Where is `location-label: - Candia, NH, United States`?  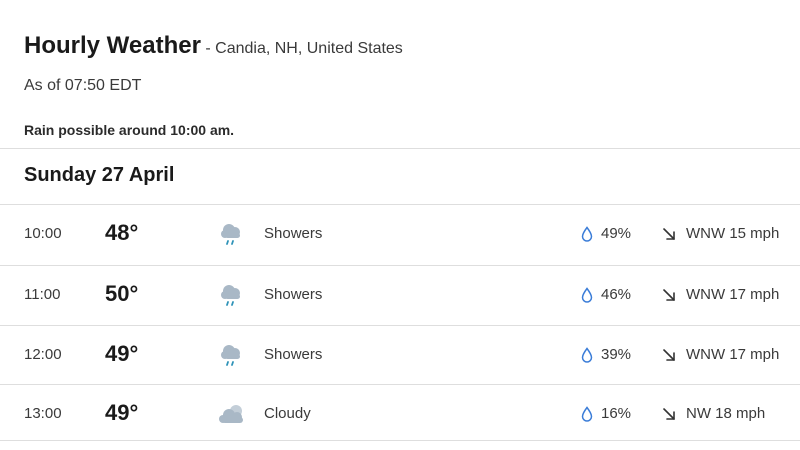
location-label: - Candia, NH, United States is located at coordinates (301, 48).